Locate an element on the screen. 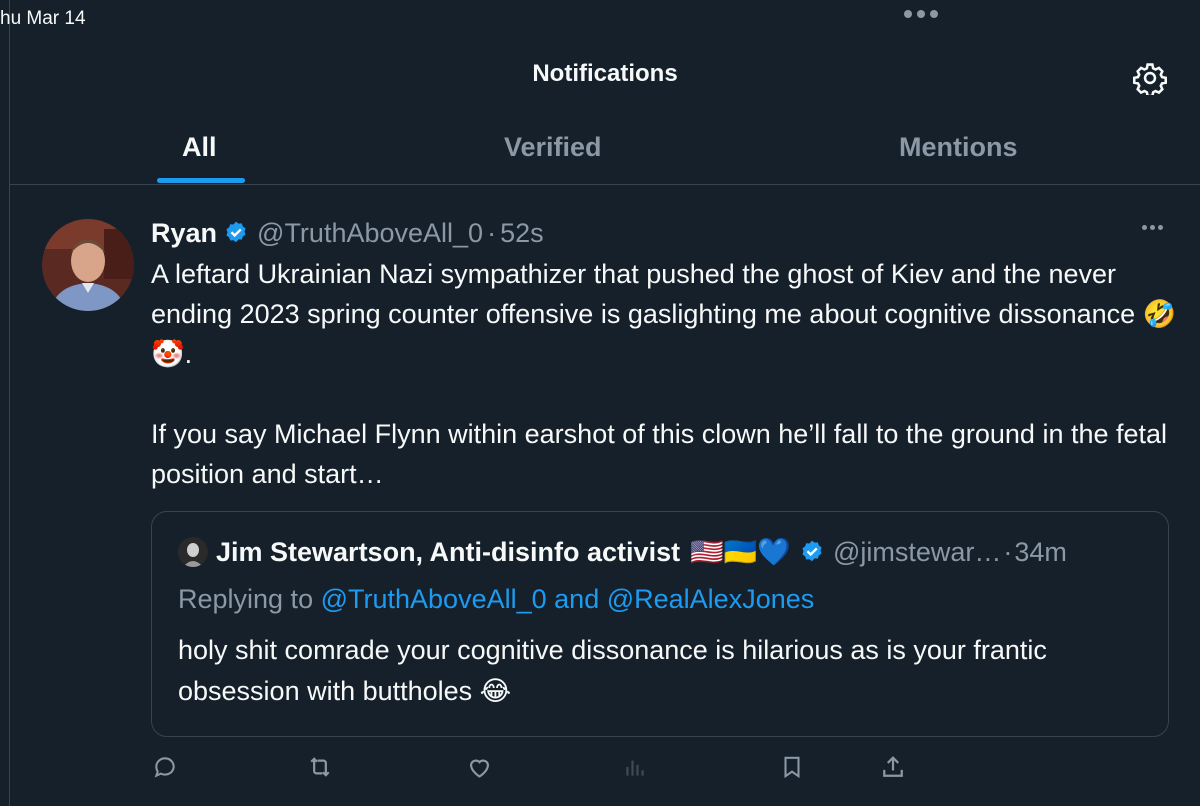  multitasking-dots-icon is located at coordinates (921, 14).